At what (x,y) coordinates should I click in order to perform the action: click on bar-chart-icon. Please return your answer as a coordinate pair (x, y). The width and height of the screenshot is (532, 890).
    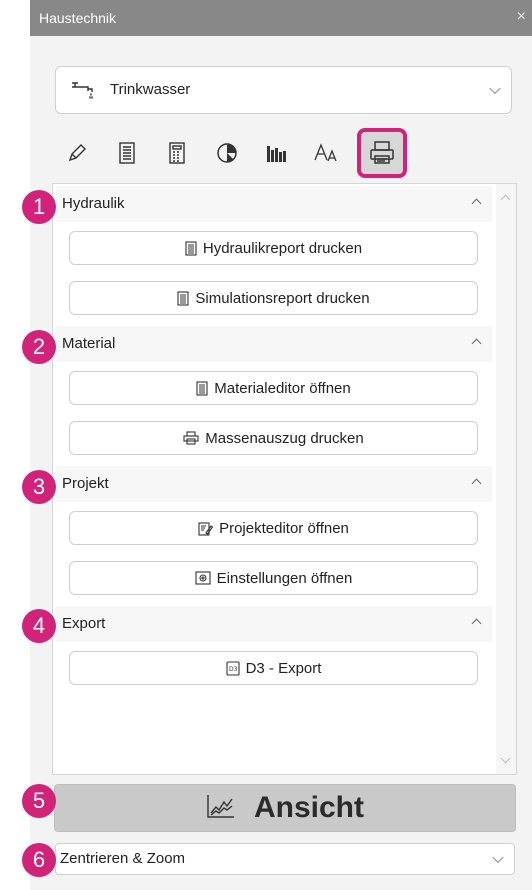
    Looking at the image, I should click on (276, 154).